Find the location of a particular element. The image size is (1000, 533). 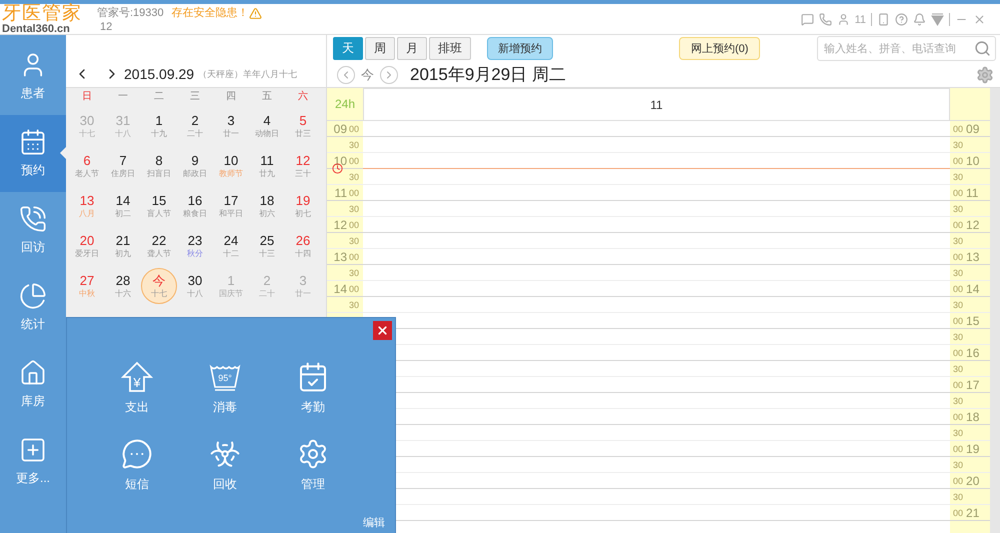

calendar-day: 16 粮食日 is located at coordinates (195, 206).